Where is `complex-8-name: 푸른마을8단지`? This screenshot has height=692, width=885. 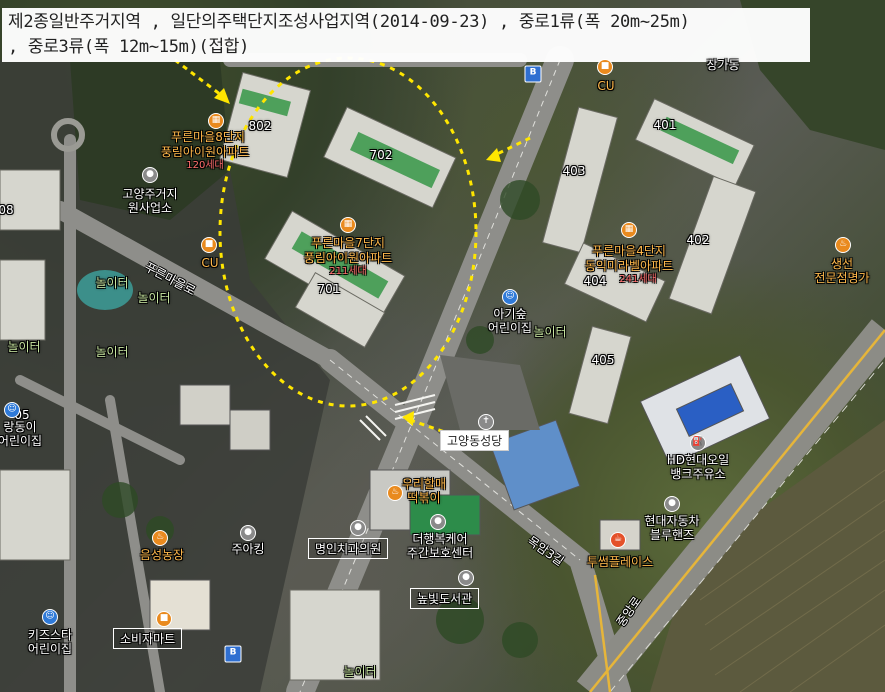
complex-8-name: 푸른마을8단지 is located at coordinates (208, 137).